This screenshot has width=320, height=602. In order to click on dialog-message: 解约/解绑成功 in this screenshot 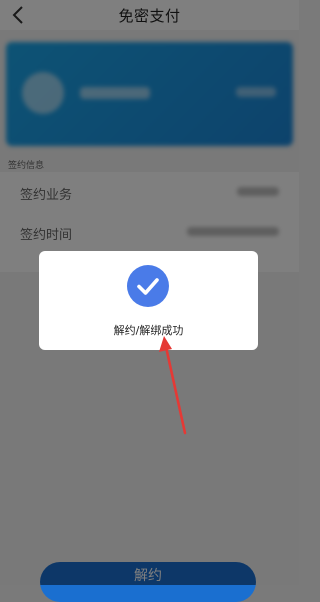, I will do `click(148, 330)`.